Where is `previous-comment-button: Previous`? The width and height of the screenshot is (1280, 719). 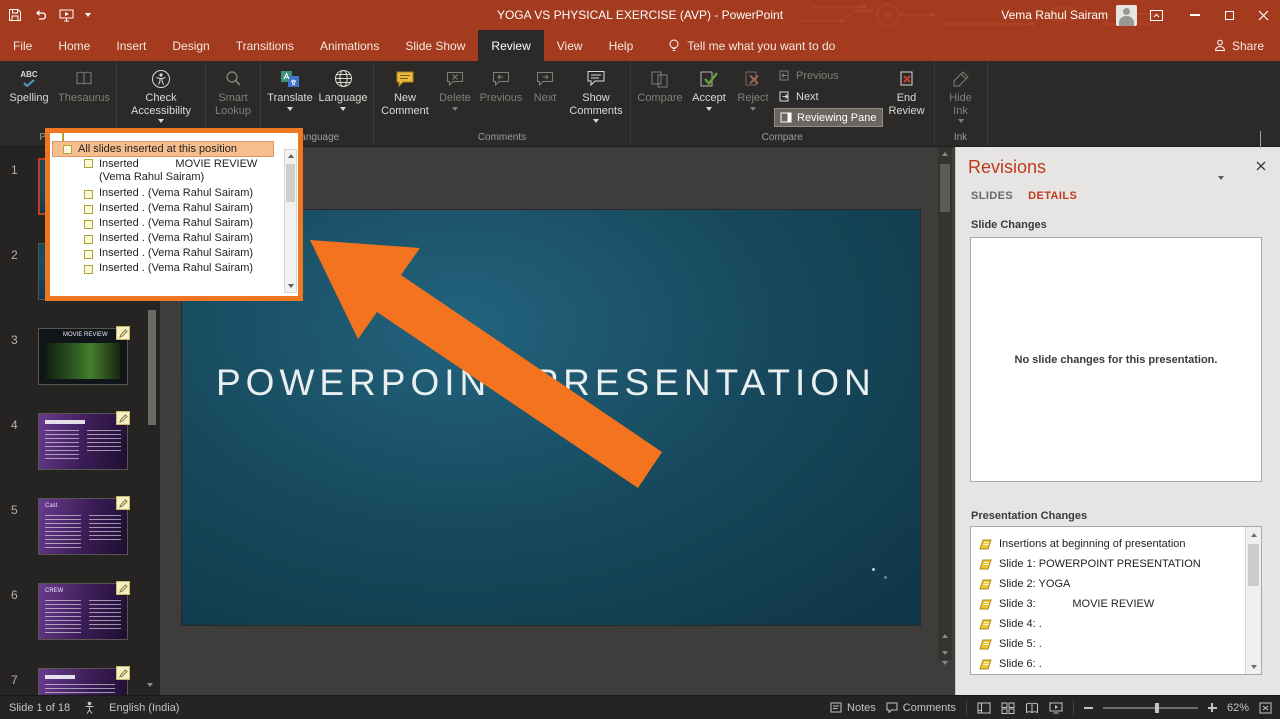
previous-comment-button: Previous is located at coordinates (501, 96).